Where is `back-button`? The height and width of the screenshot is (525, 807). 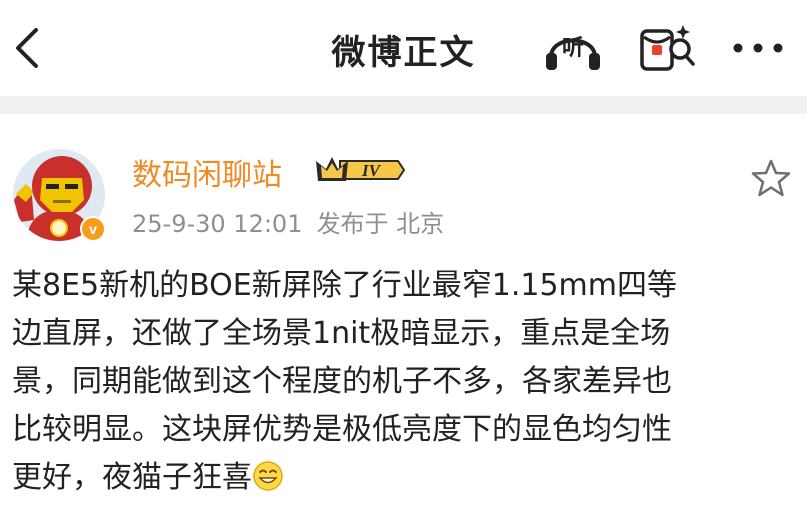
back-button is located at coordinates (30, 48).